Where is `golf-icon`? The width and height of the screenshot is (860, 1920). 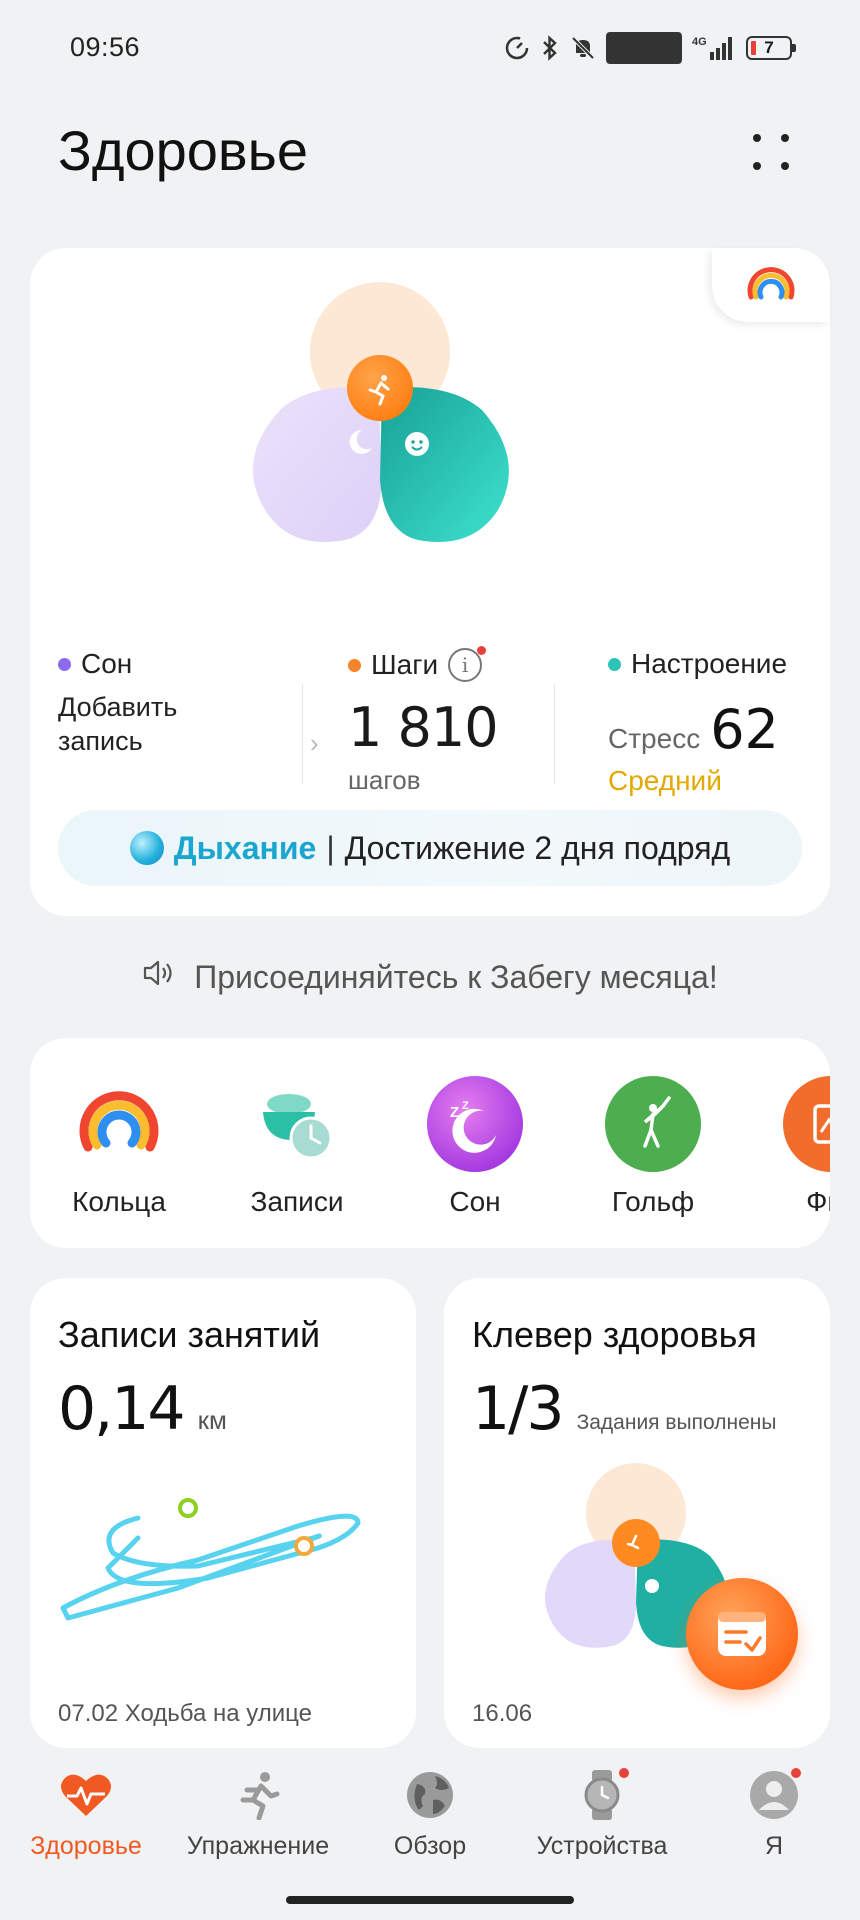 golf-icon is located at coordinates (653, 1124).